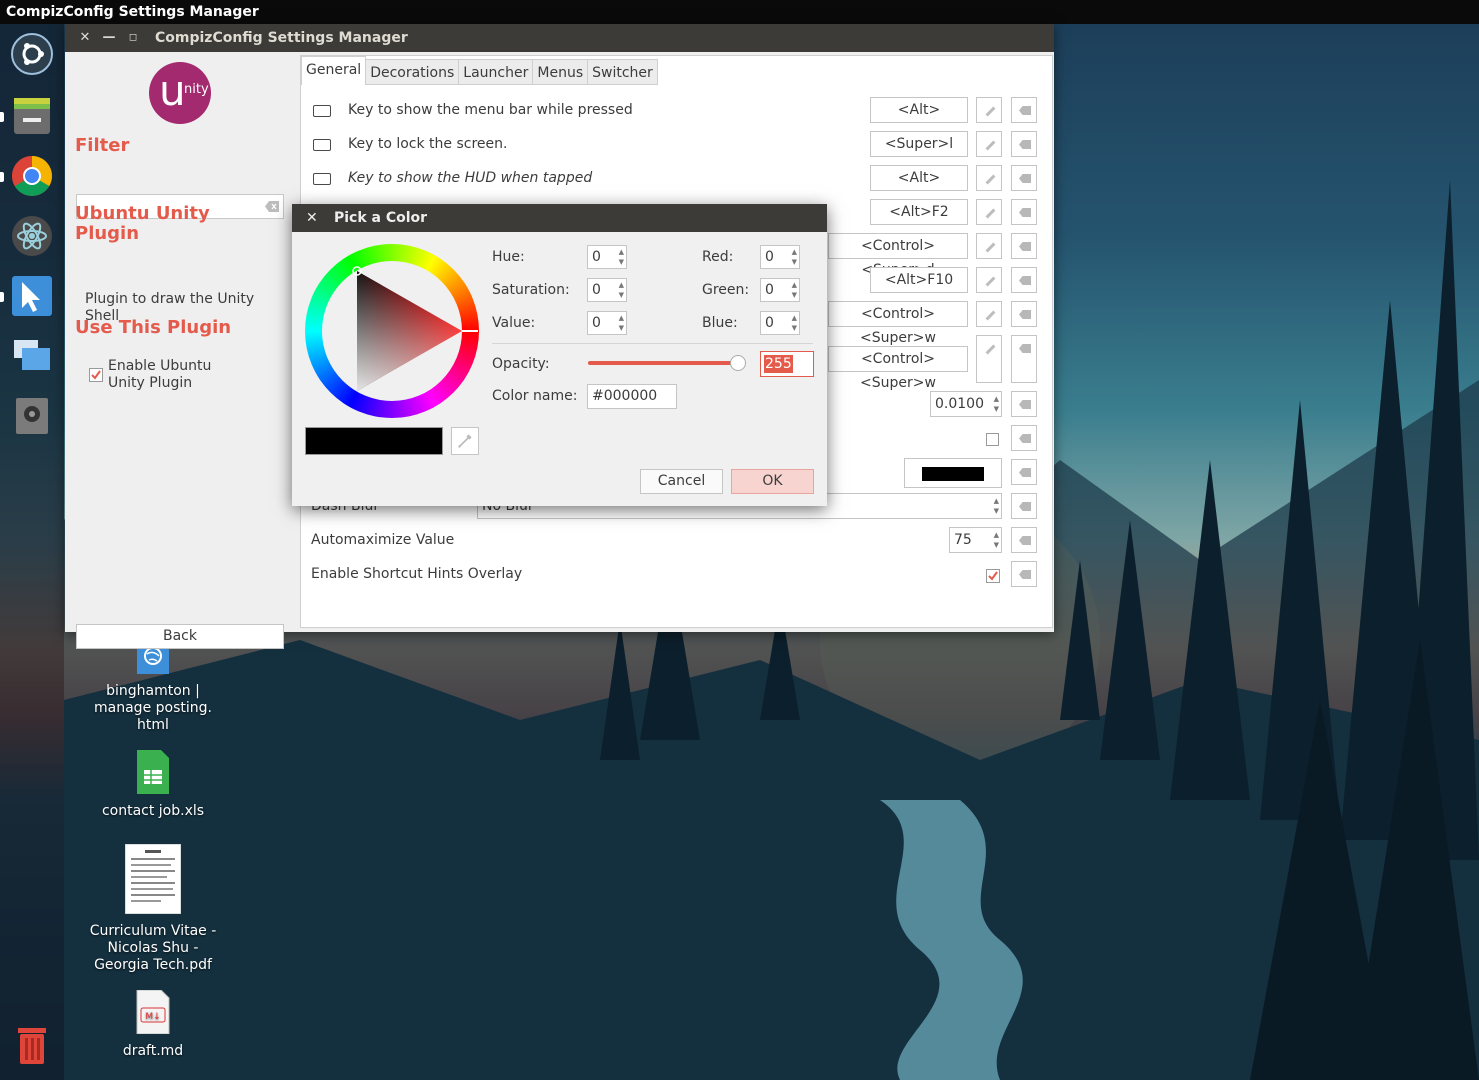  What do you see at coordinates (180, 636) in the screenshot?
I see `back-button: Back` at bounding box center [180, 636].